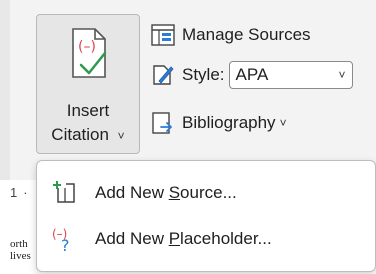 The image size is (376, 274). What do you see at coordinates (163, 75) in the screenshot?
I see `style-icon` at bounding box center [163, 75].